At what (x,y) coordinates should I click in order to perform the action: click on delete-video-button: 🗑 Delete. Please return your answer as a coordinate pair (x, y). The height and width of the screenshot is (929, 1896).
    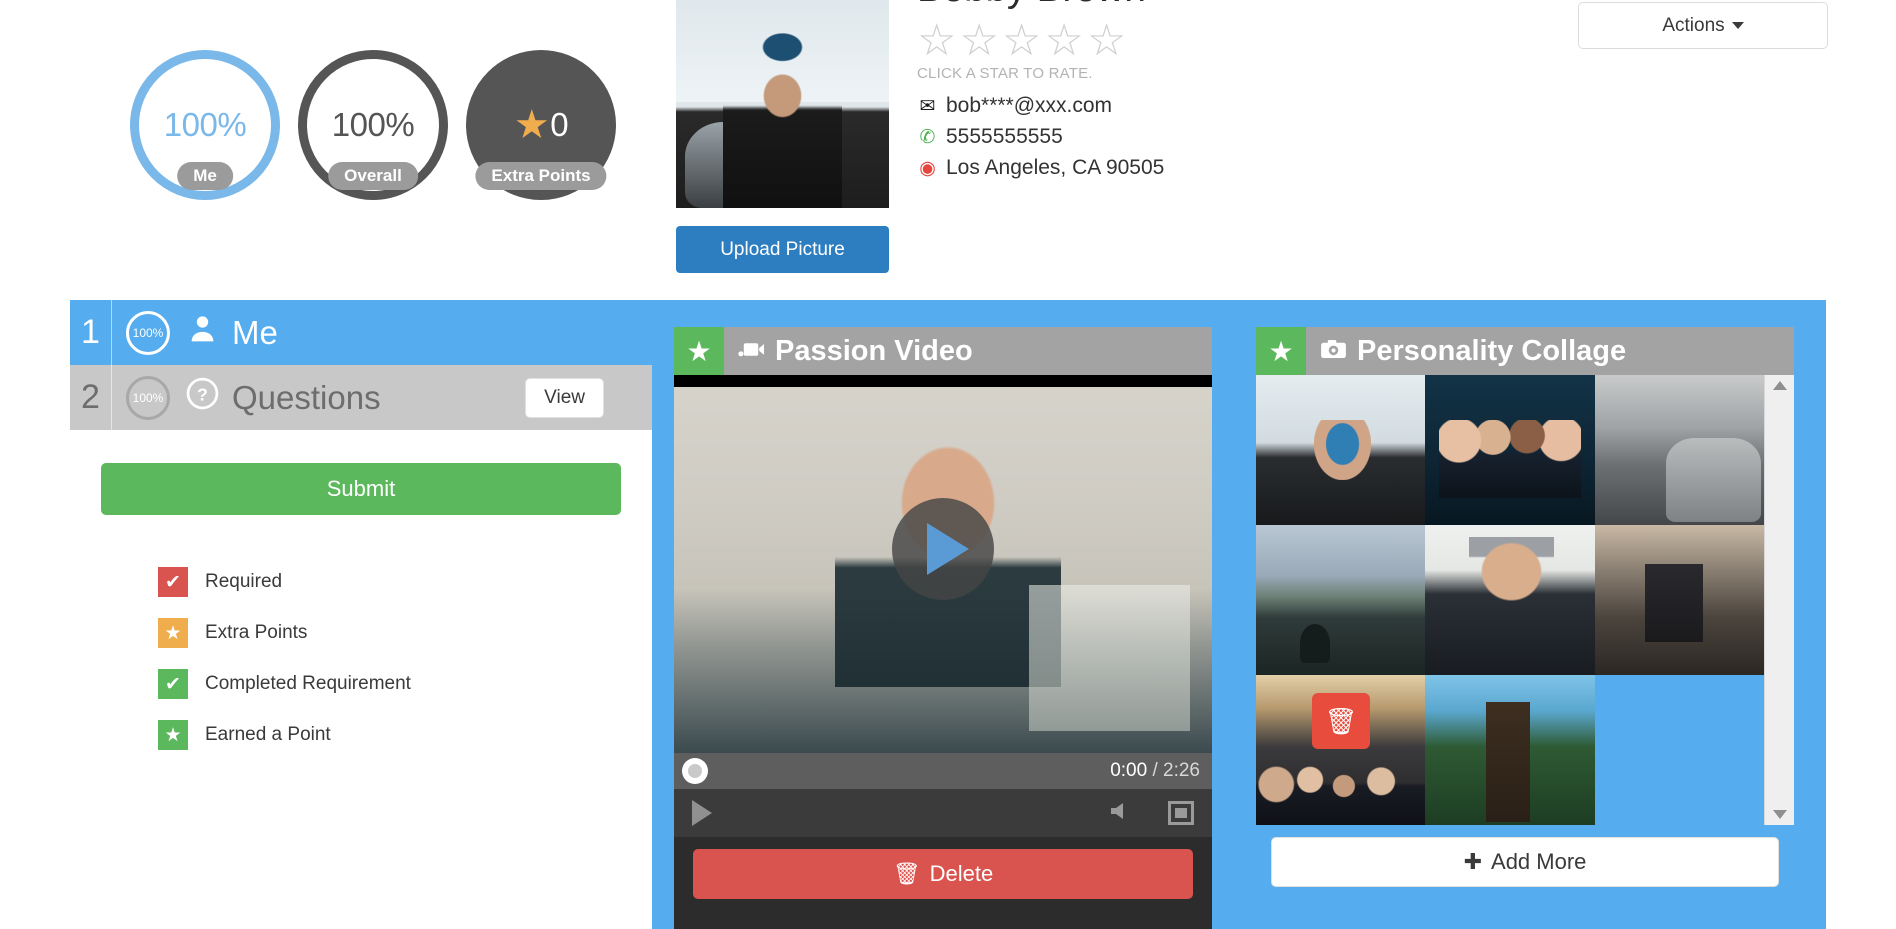
    Looking at the image, I should click on (943, 874).